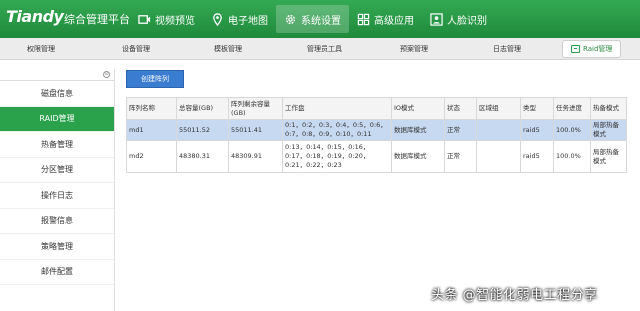  I want to click on tab-template: 模板管理, so click(228, 49).